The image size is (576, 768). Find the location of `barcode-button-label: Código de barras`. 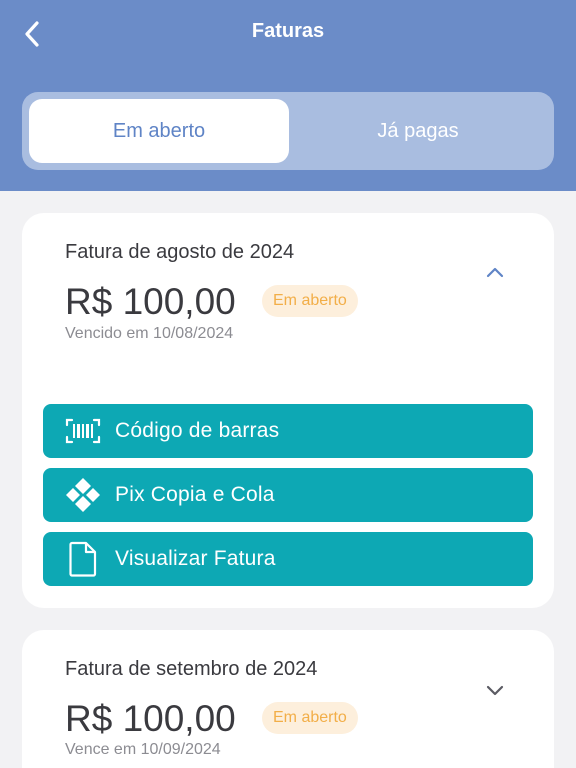

barcode-button-label: Código de barras is located at coordinates (197, 430).